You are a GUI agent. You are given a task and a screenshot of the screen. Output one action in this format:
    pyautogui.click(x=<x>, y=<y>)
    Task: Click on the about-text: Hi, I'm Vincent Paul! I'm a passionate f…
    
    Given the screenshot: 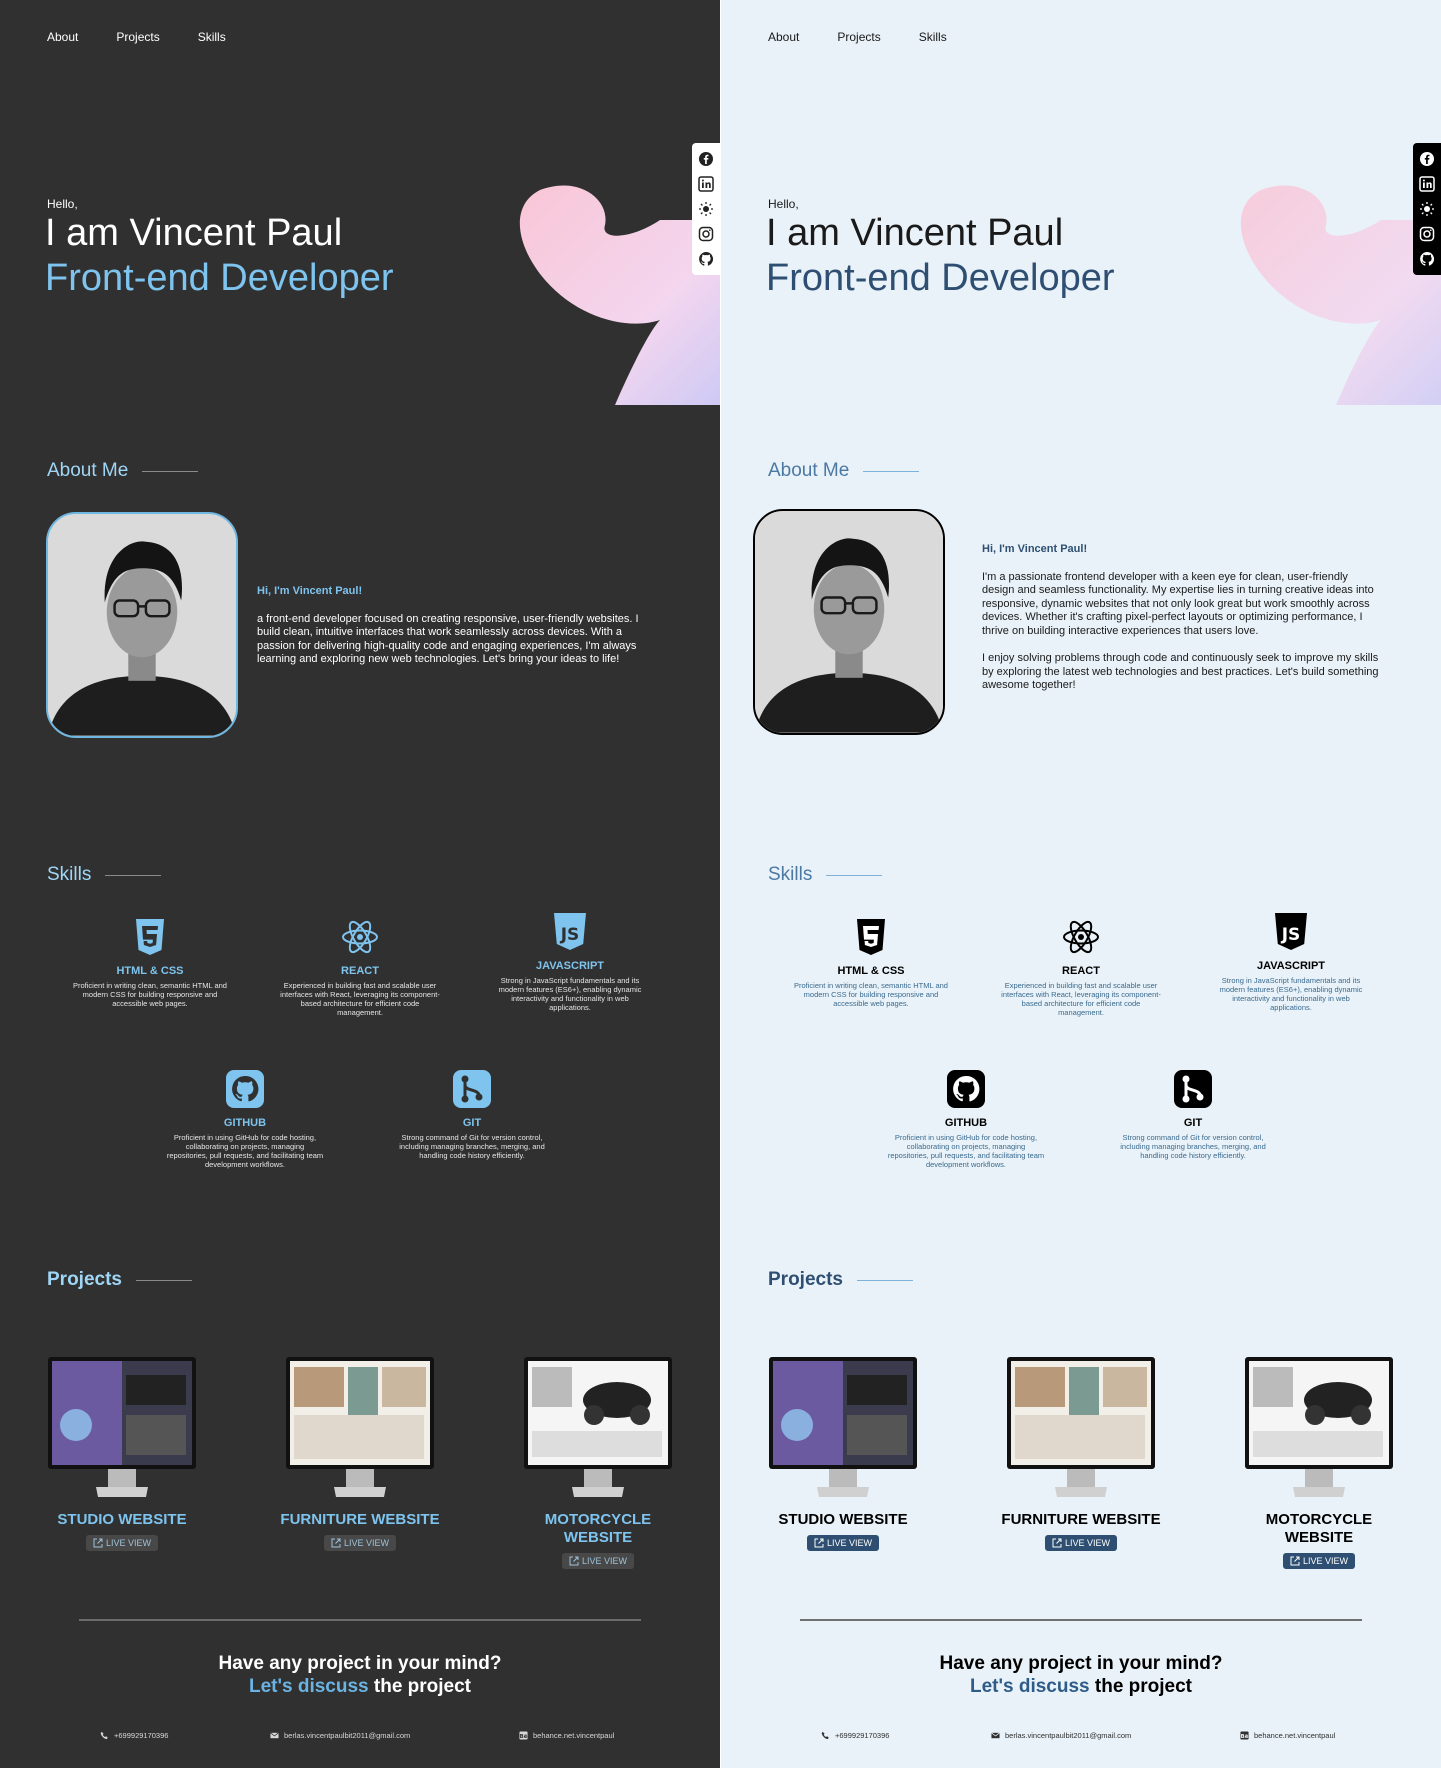 What is the action you would take?
    pyautogui.click(x=1182, y=618)
    